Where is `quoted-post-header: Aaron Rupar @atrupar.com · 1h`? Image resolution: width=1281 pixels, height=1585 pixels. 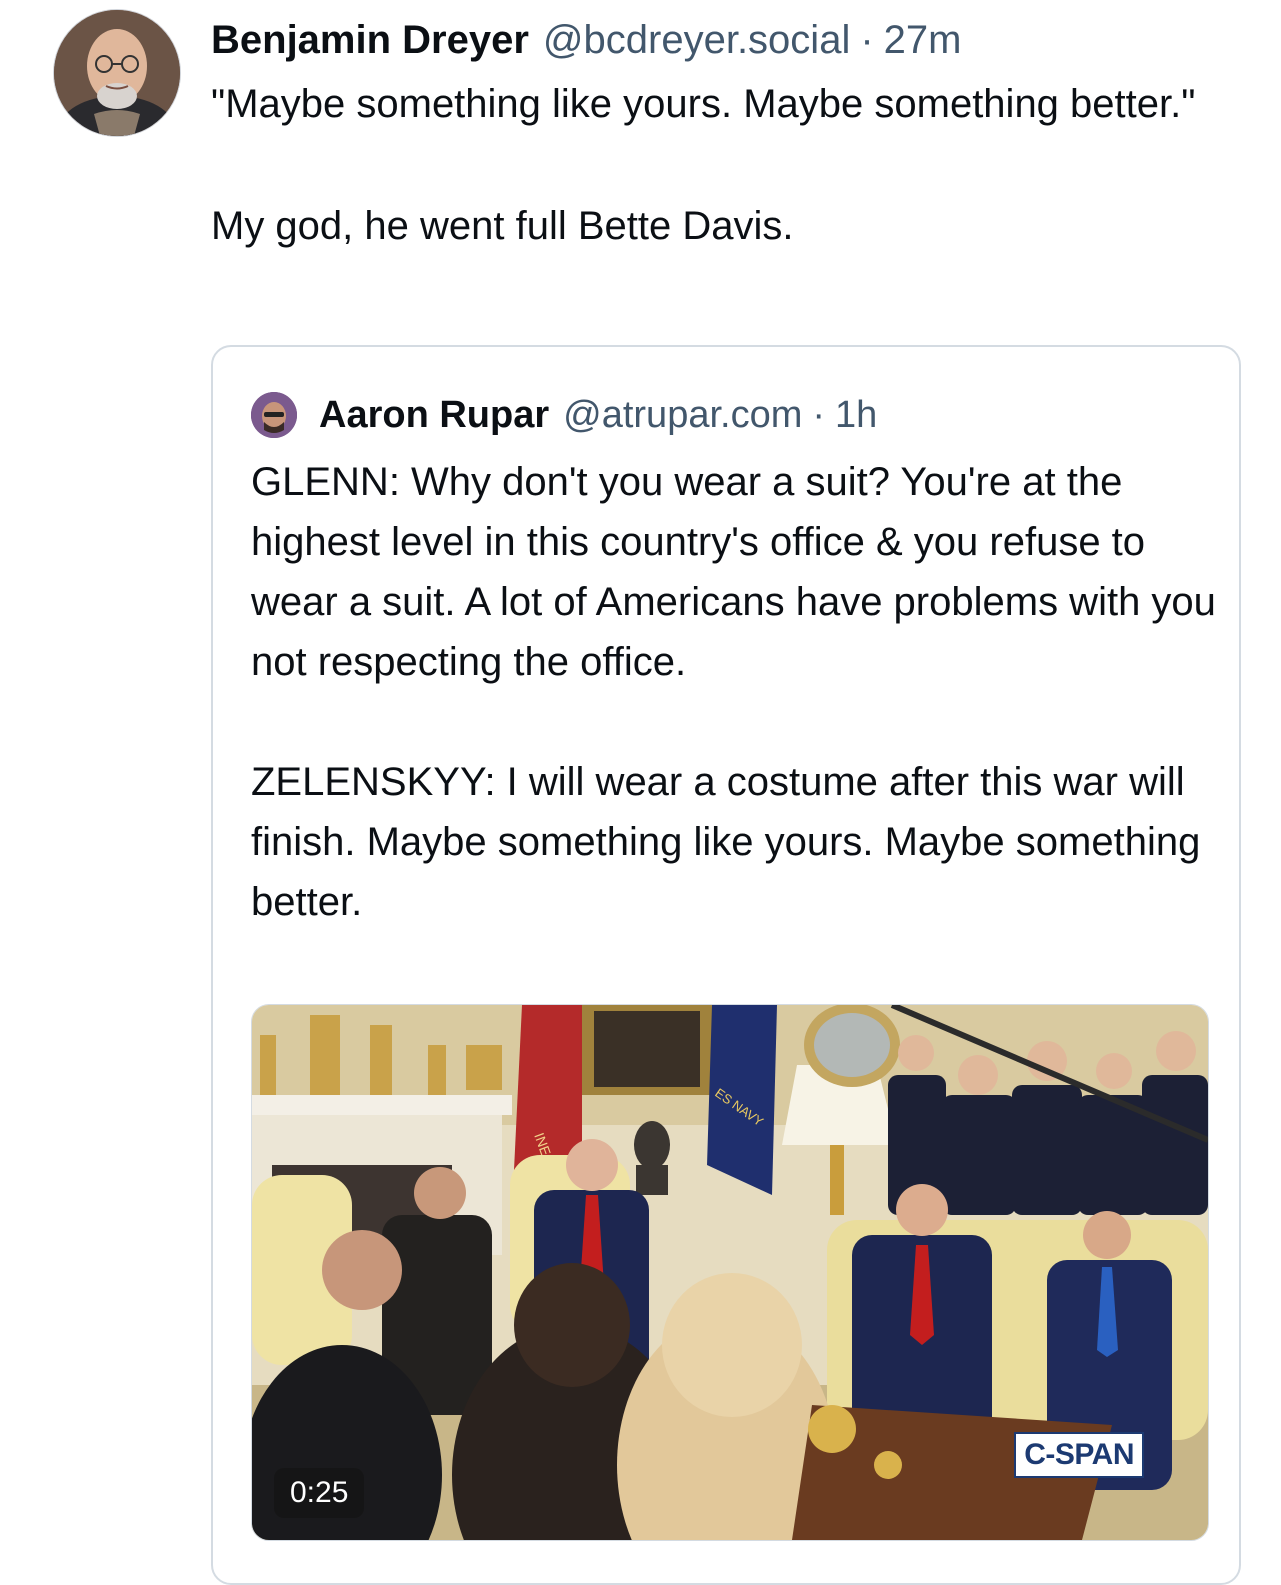
quoted-post-header: Aaron Rupar @atrupar.com · 1h is located at coordinates (564, 415).